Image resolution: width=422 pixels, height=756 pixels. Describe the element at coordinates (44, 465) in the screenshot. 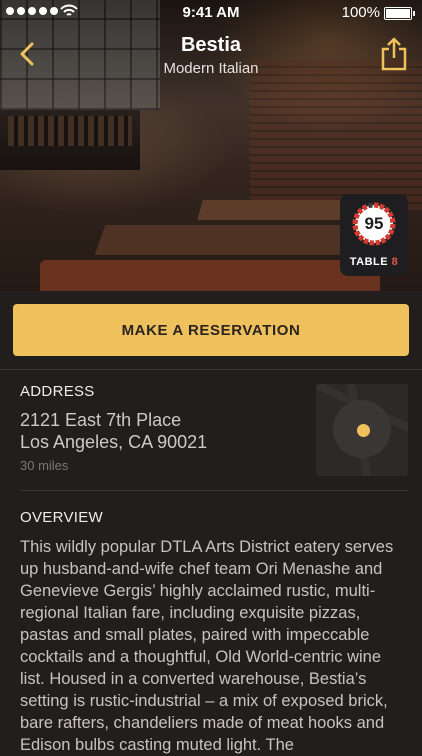

I see `distance-text: 30 miles` at that location.